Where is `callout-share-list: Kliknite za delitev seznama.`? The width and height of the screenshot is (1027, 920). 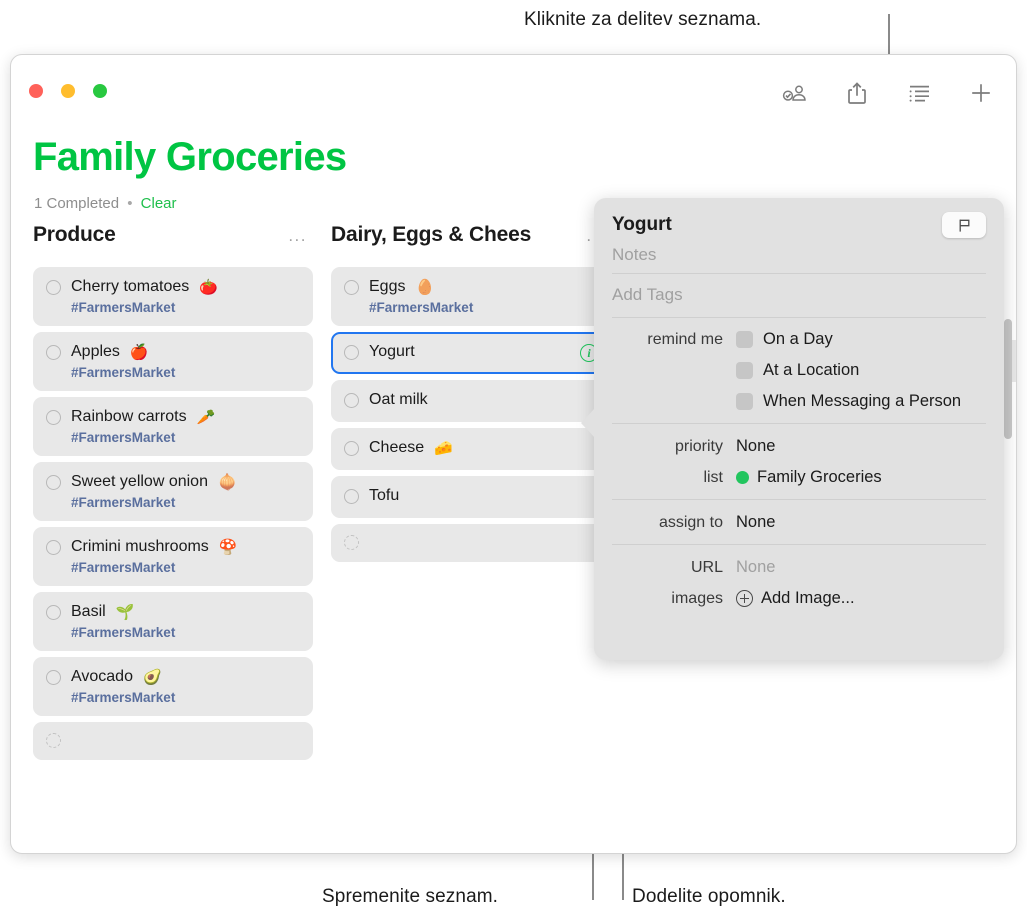
callout-share-list: Kliknite za delitev seznama. is located at coordinates (643, 19).